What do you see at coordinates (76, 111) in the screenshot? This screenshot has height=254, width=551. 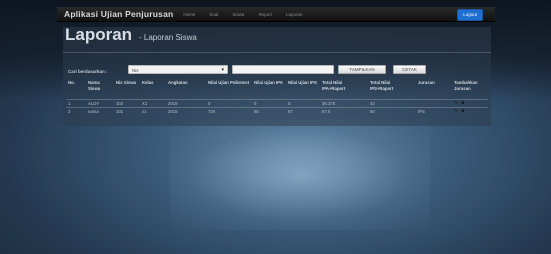 I see `cell-no: 2` at bounding box center [76, 111].